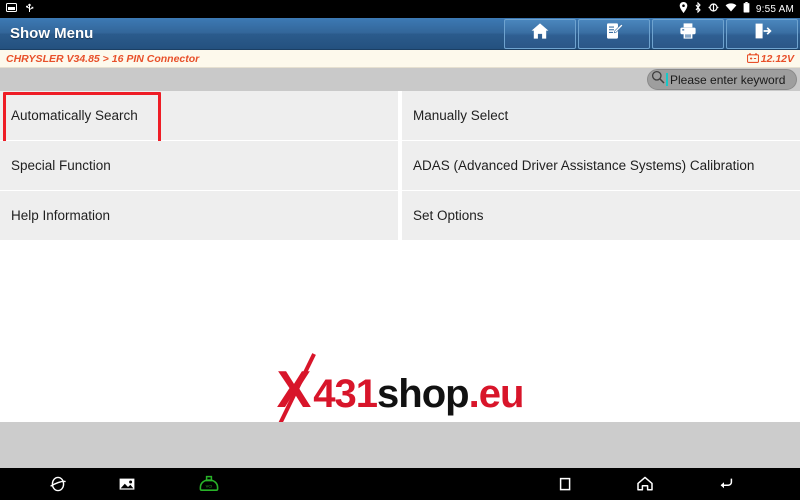  I want to click on bluetooth-icon, so click(698, 9).